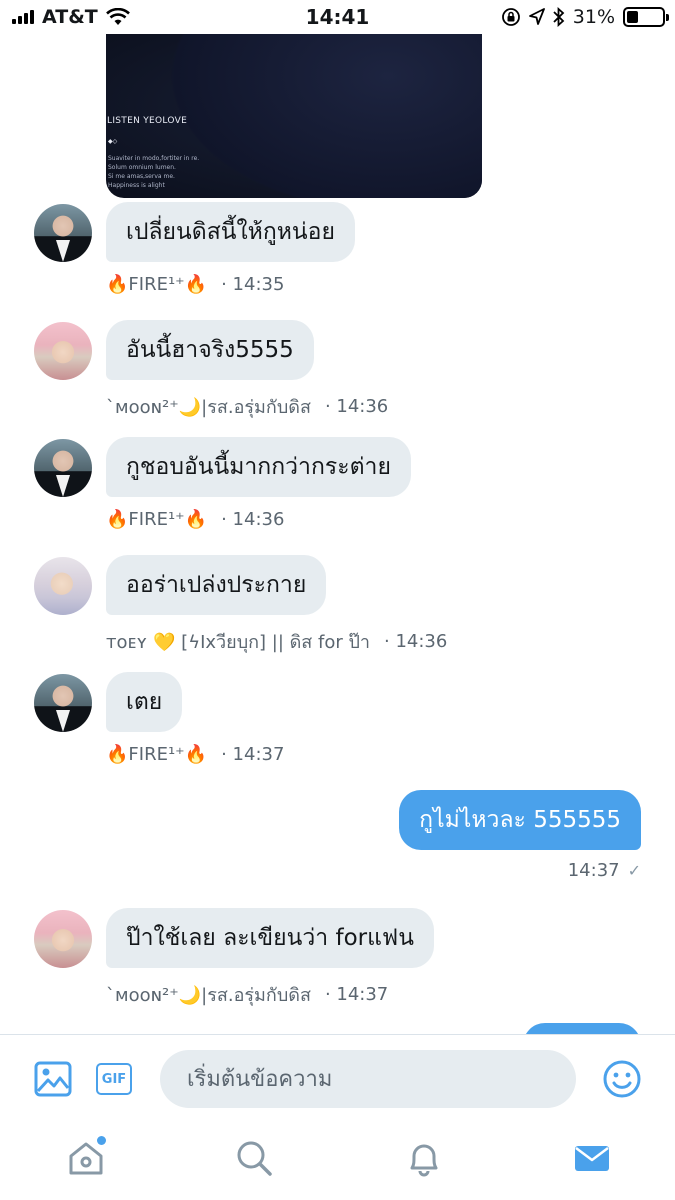 Image resolution: width=675 pixels, height=1200 pixels. I want to click on message-meta: 14:37 ✓, so click(604, 870).